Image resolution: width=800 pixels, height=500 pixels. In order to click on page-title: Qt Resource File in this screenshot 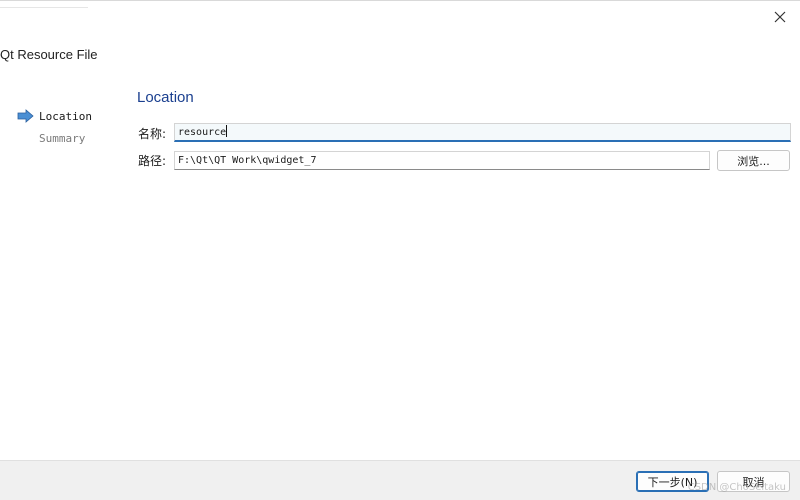, I will do `click(49, 54)`.